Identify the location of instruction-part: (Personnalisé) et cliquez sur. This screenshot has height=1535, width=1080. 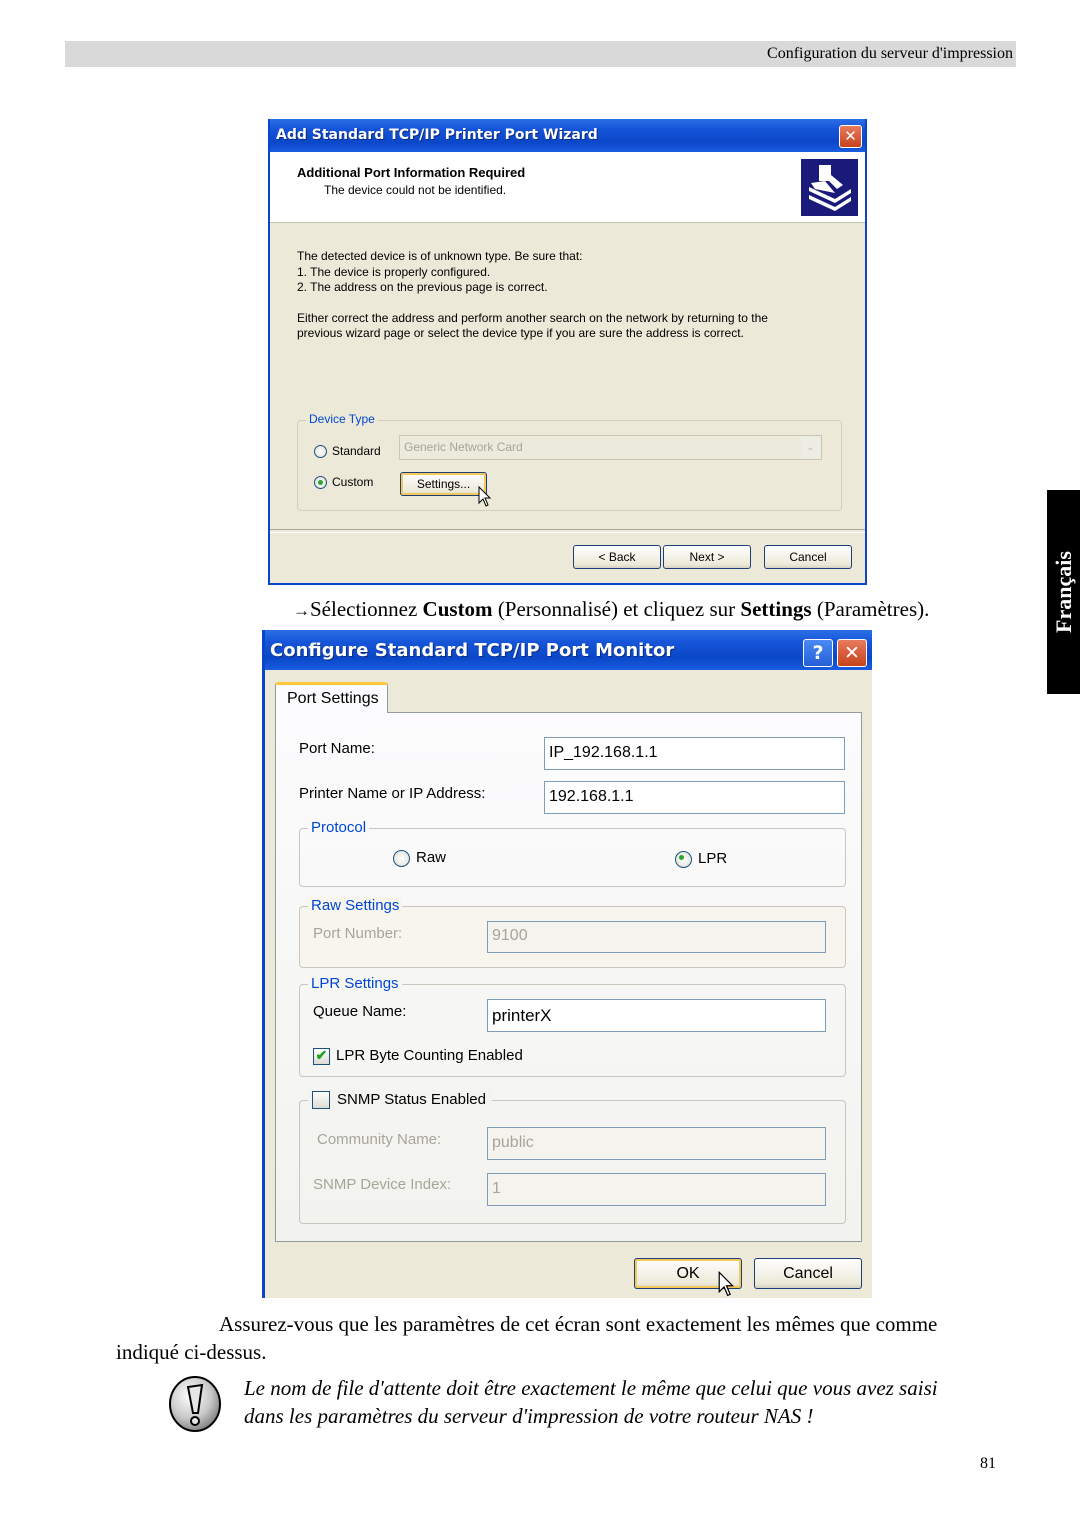
(616, 609).